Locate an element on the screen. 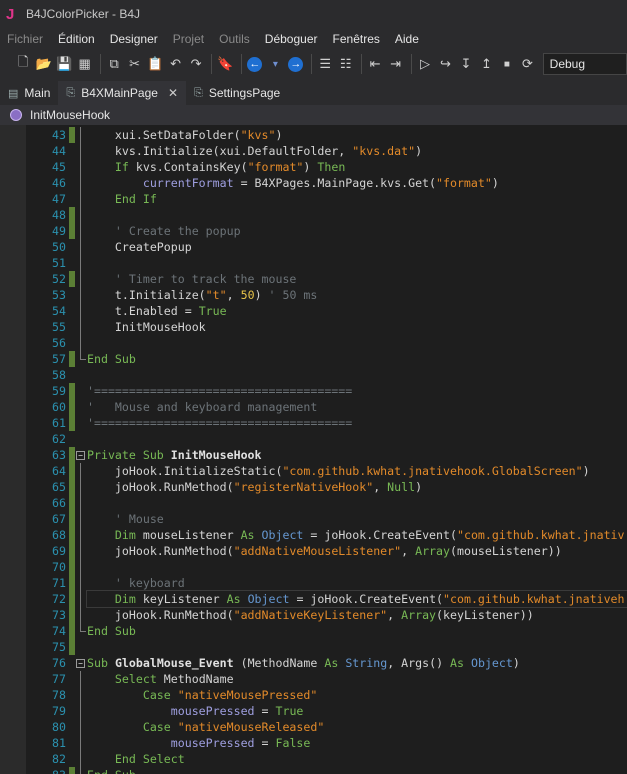 The image size is (627, 774). tab-settingspage: ⎘ SettingsPage is located at coordinates (237, 93).